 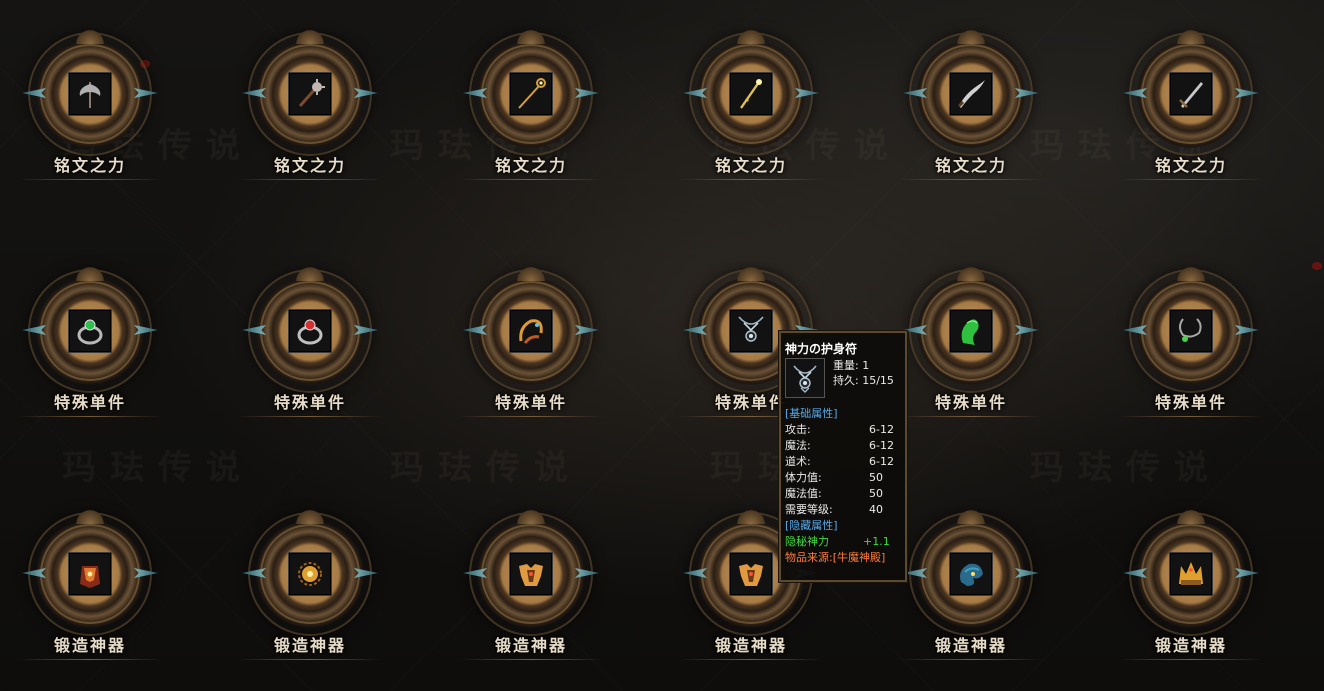 I want to click on red-gold-armor-icon, so click(x=90, y=577).